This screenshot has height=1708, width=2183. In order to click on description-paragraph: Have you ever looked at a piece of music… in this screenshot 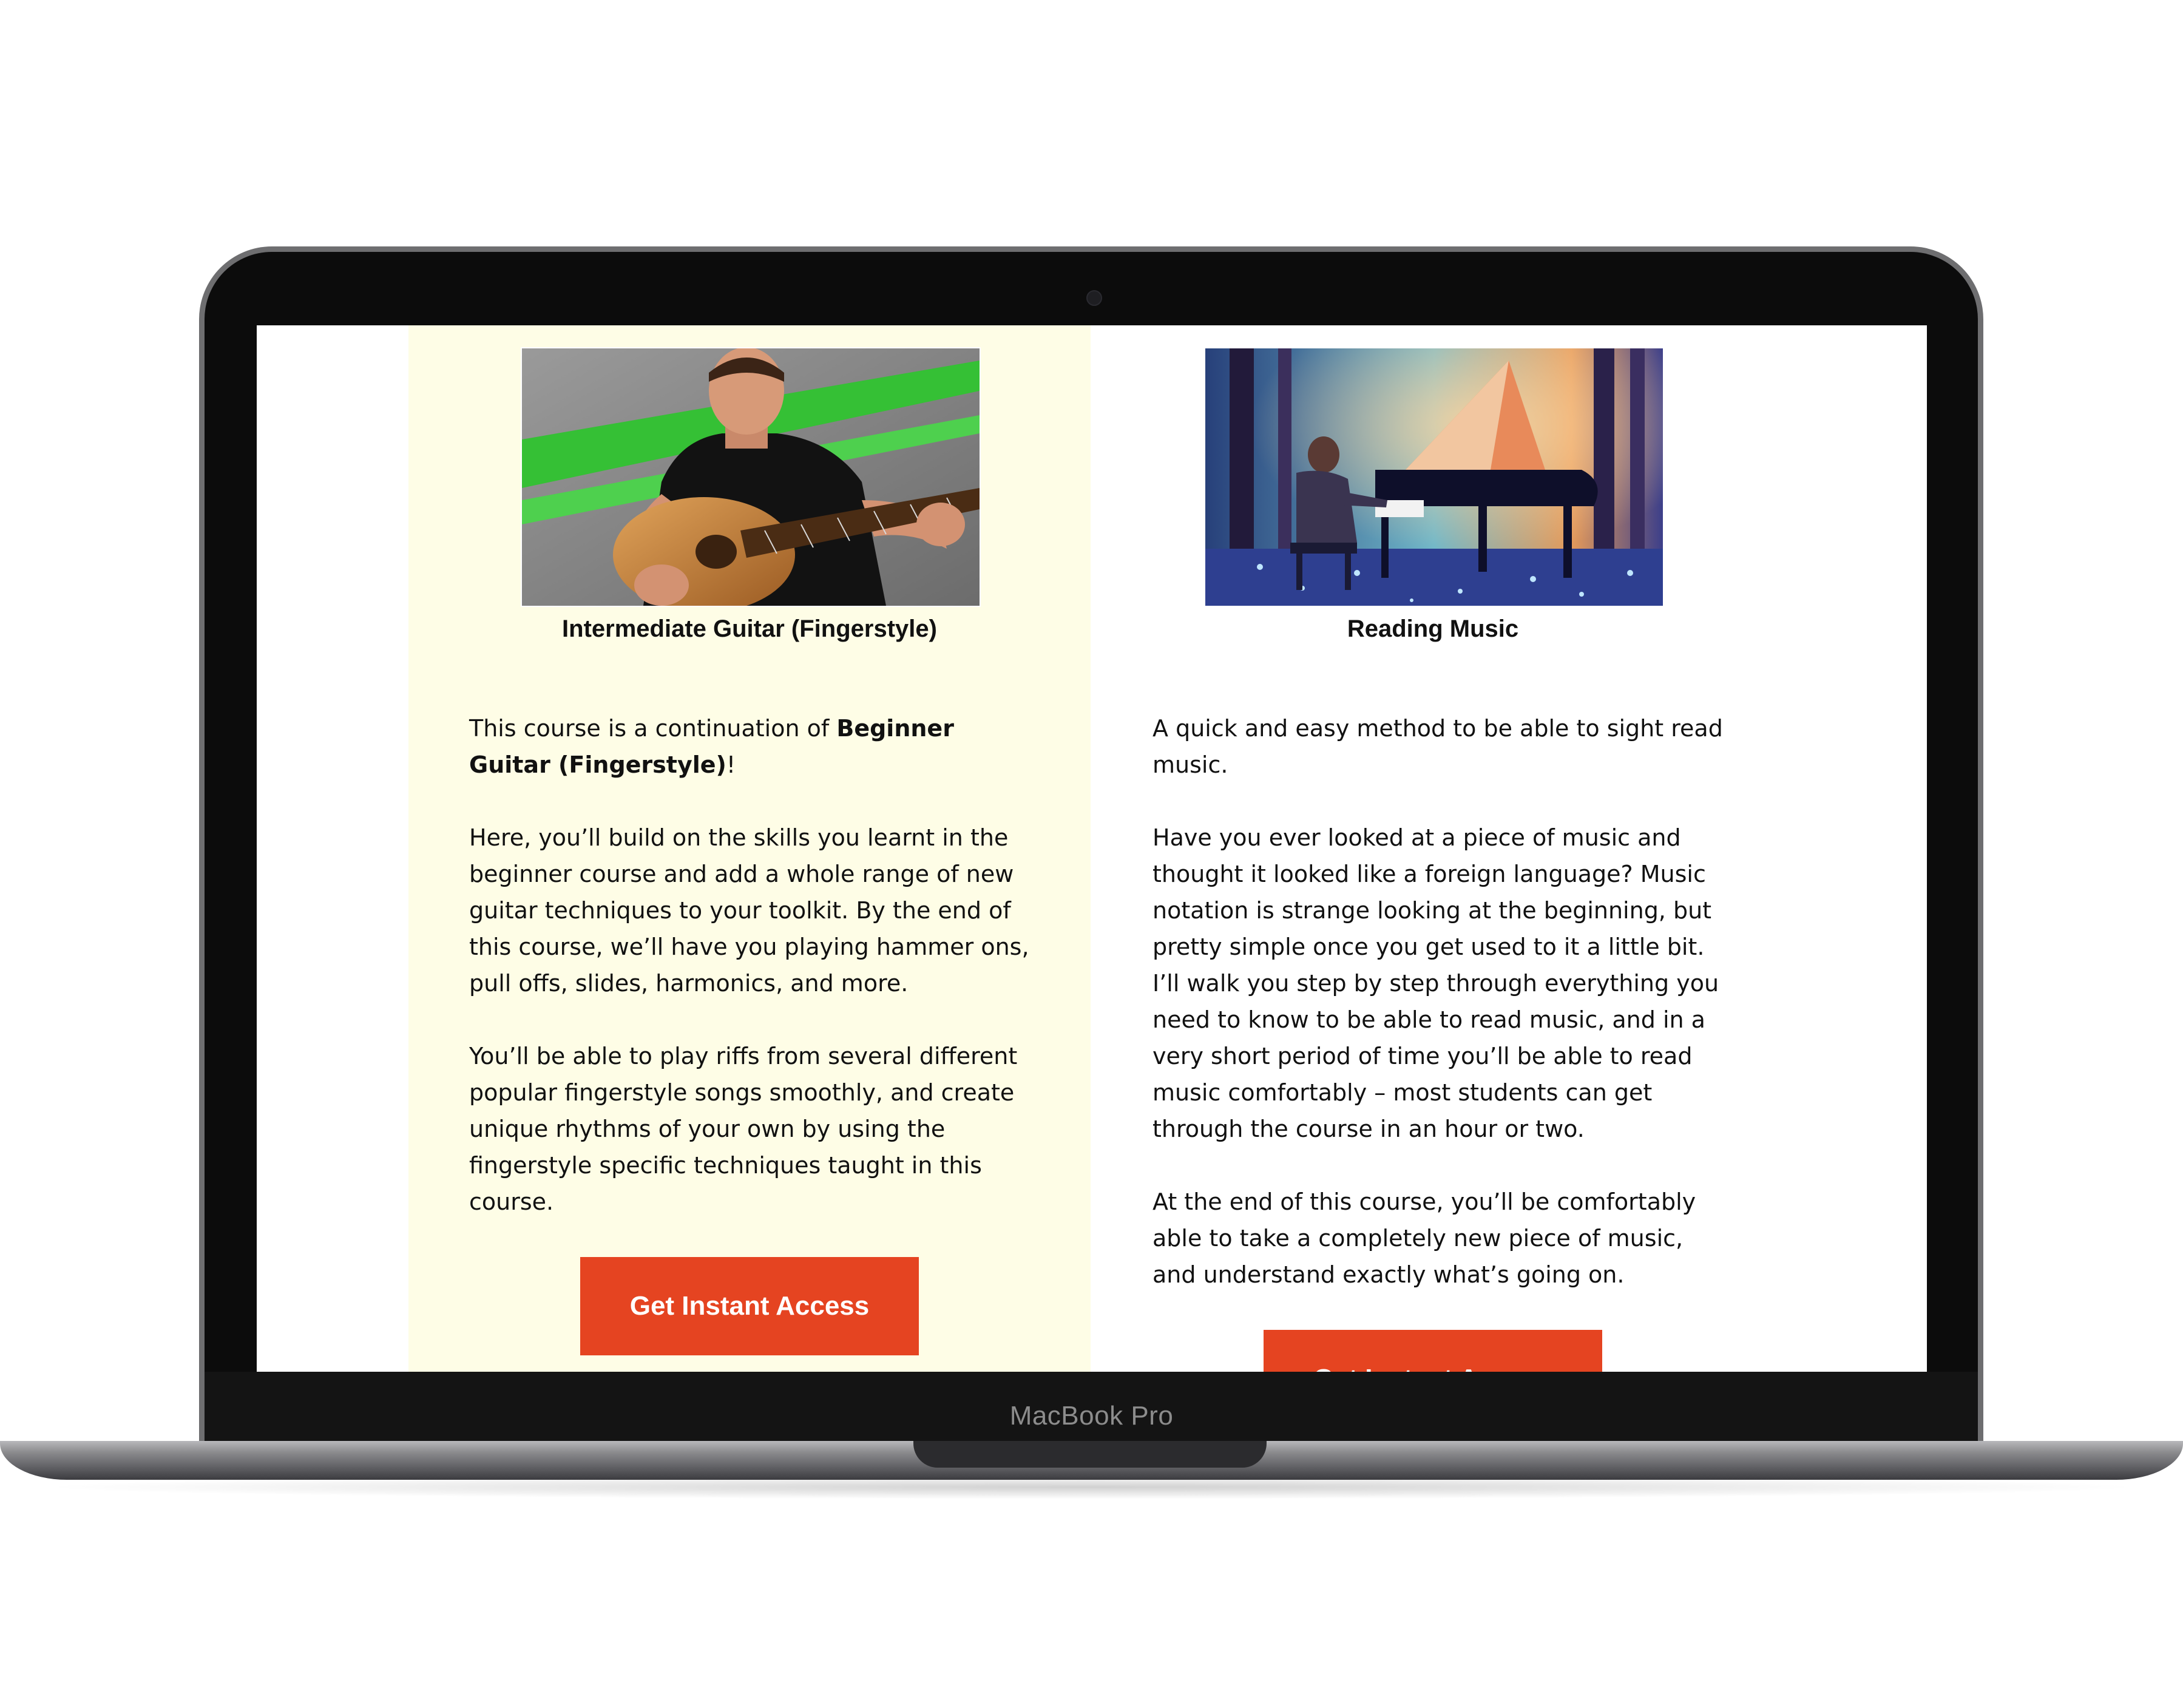, I will do `click(1435, 983)`.